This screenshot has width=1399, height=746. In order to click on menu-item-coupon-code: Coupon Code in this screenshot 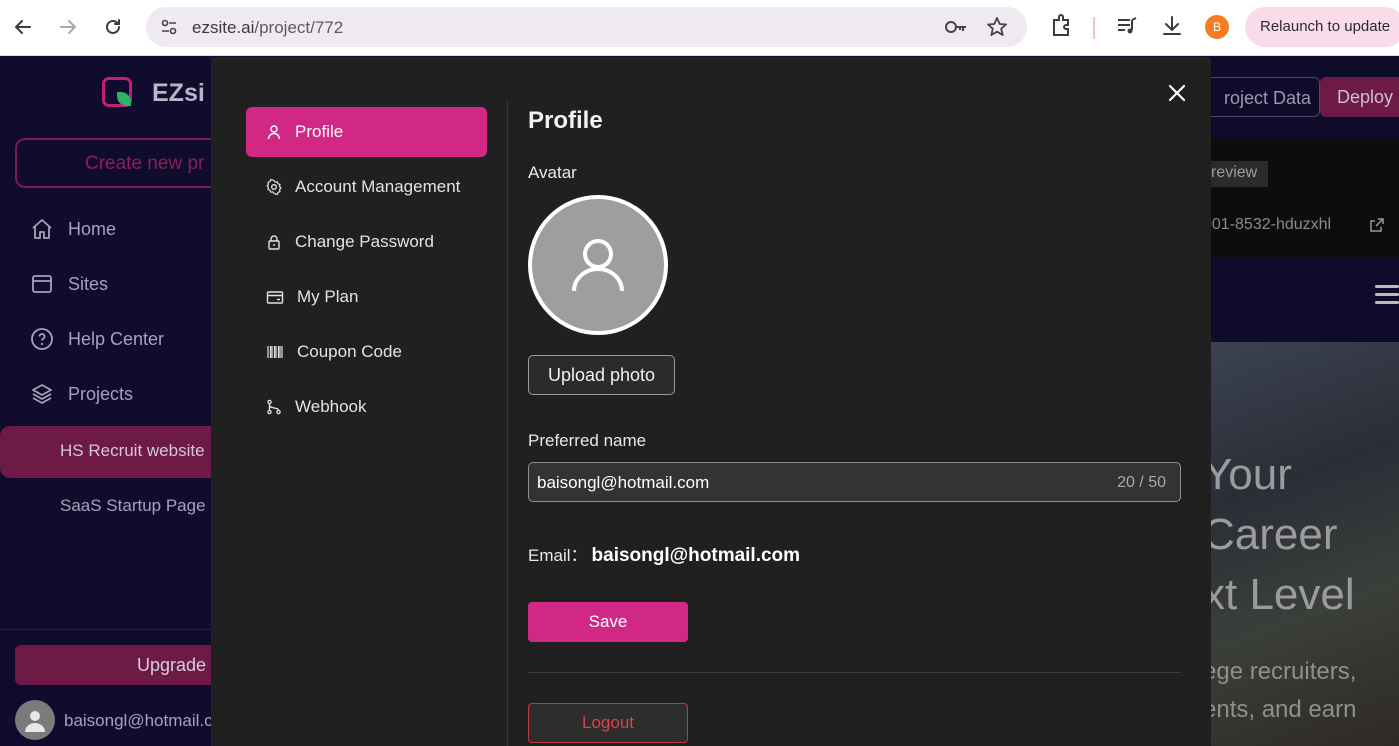, I will do `click(366, 352)`.